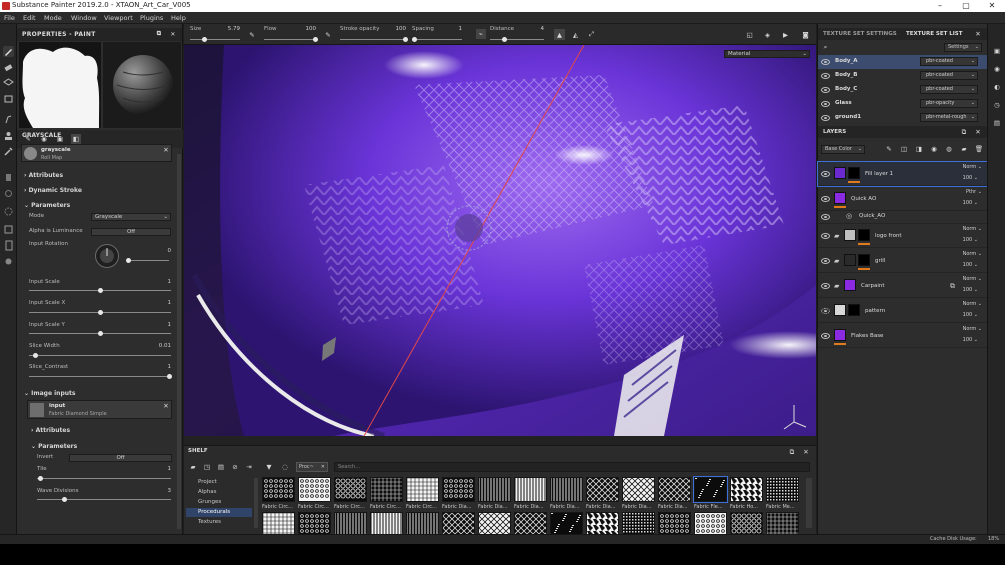 The height and width of the screenshot is (565, 1005). What do you see at coordinates (221, 467) in the screenshot?
I see `import-icon: ▤` at bounding box center [221, 467].